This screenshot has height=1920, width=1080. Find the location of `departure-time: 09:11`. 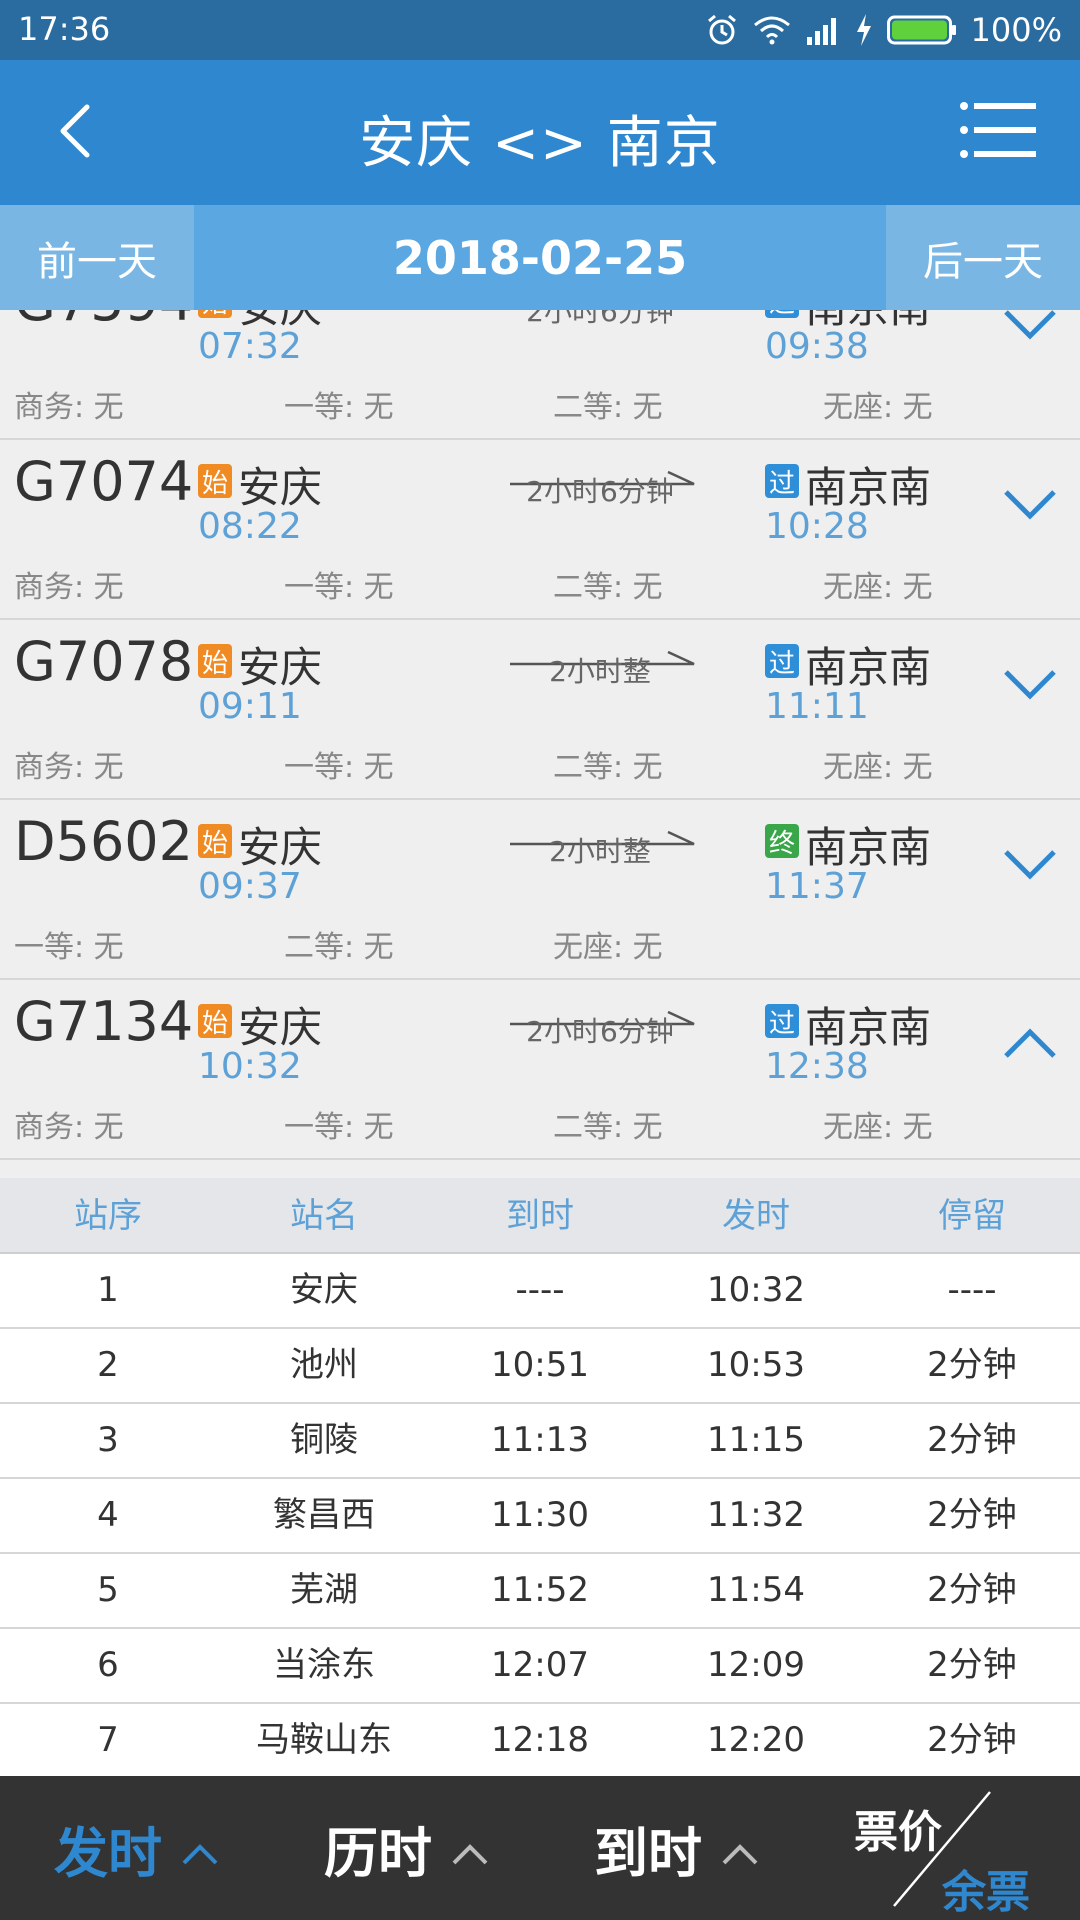

departure-time: 09:11 is located at coordinates (250, 706).